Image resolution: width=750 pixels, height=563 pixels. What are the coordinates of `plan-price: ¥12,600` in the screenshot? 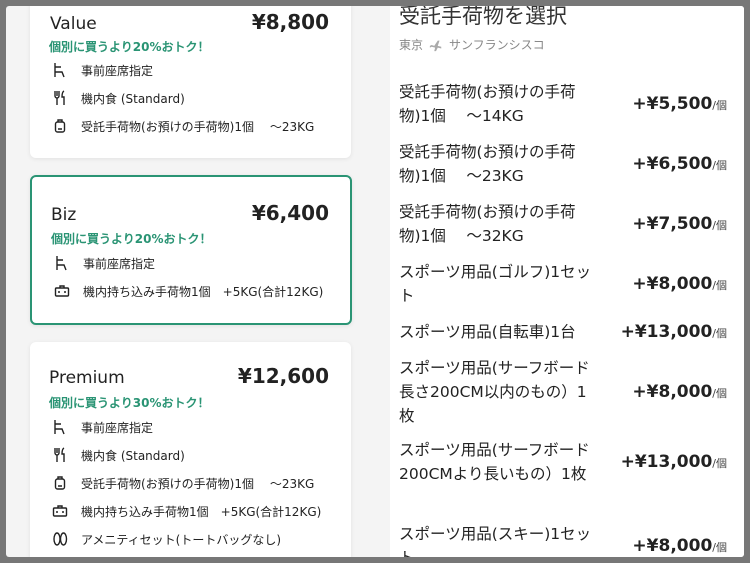 It's located at (283, 376).